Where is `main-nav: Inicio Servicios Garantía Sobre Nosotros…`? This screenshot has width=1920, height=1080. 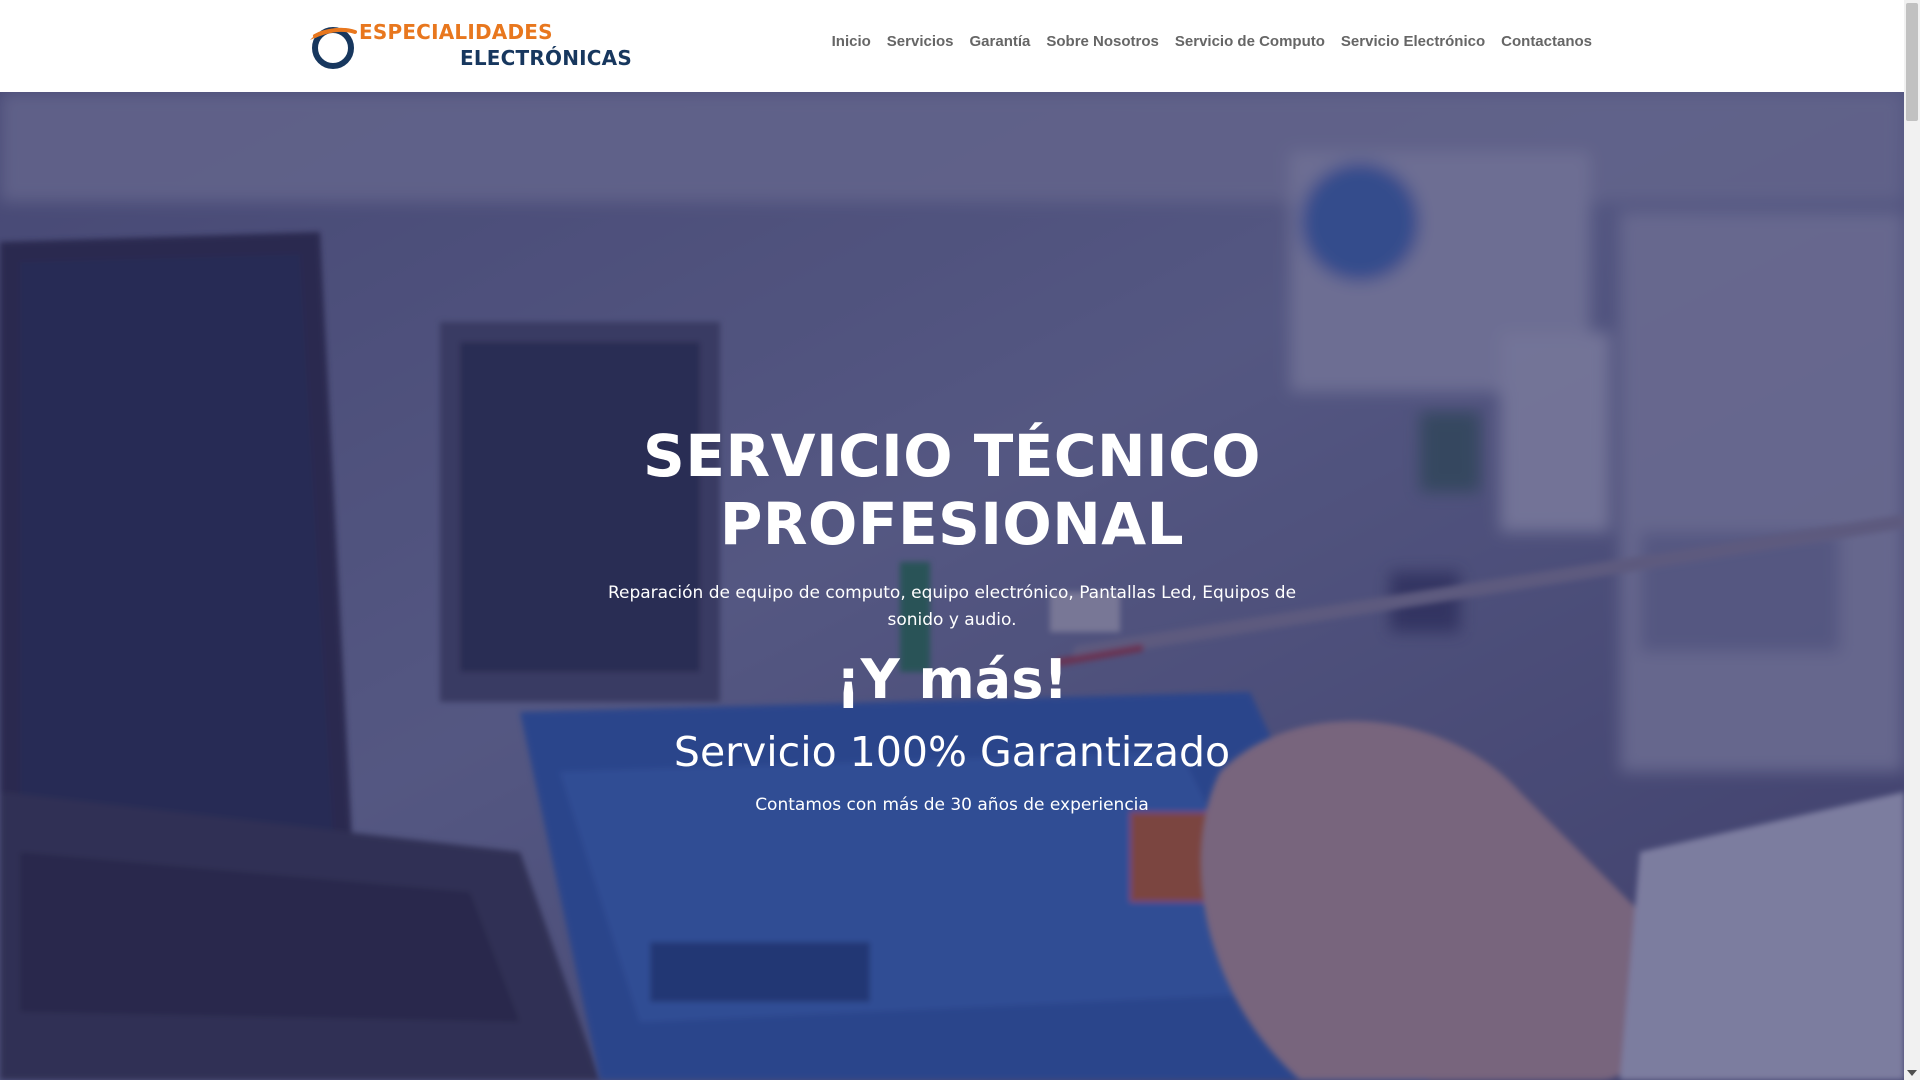 main-nav: Inicio Servicios Garantía Sobre Nosotros… is located at coordinates (1208, 41).